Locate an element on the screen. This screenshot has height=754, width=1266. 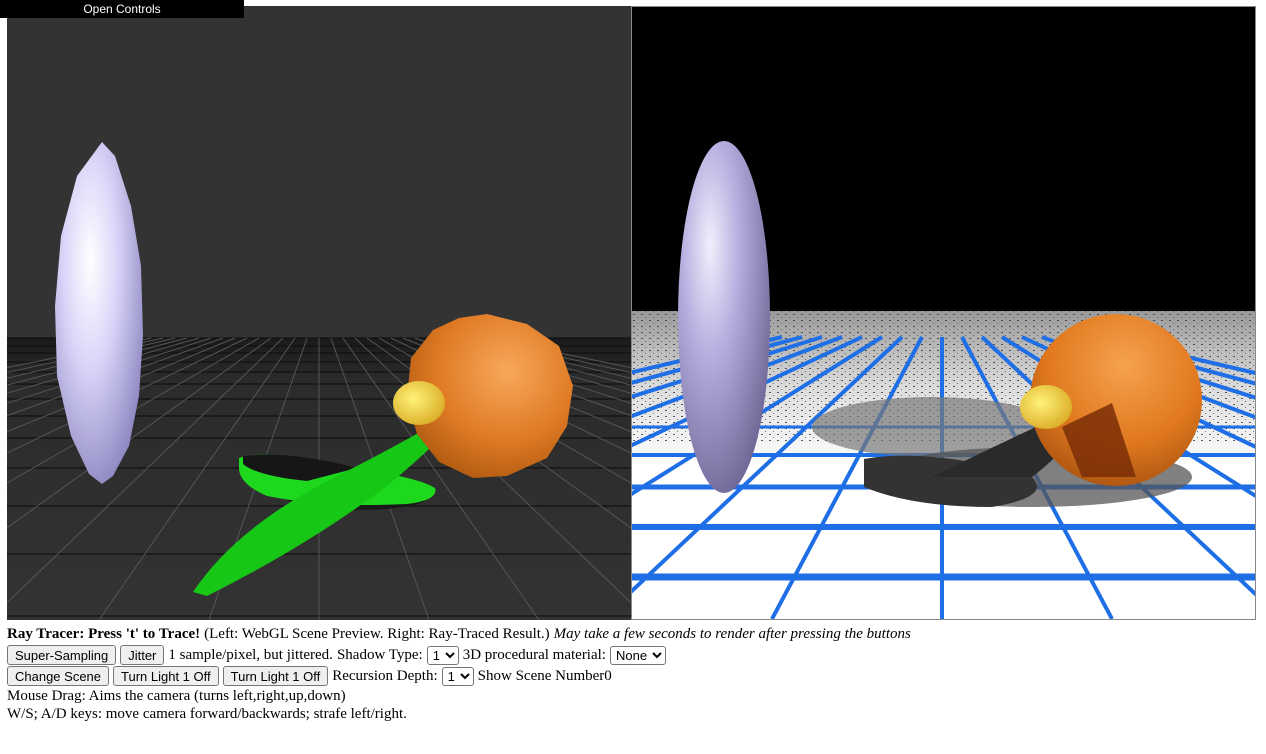
ellipsoid-shape is located at coordinates (724, 317).